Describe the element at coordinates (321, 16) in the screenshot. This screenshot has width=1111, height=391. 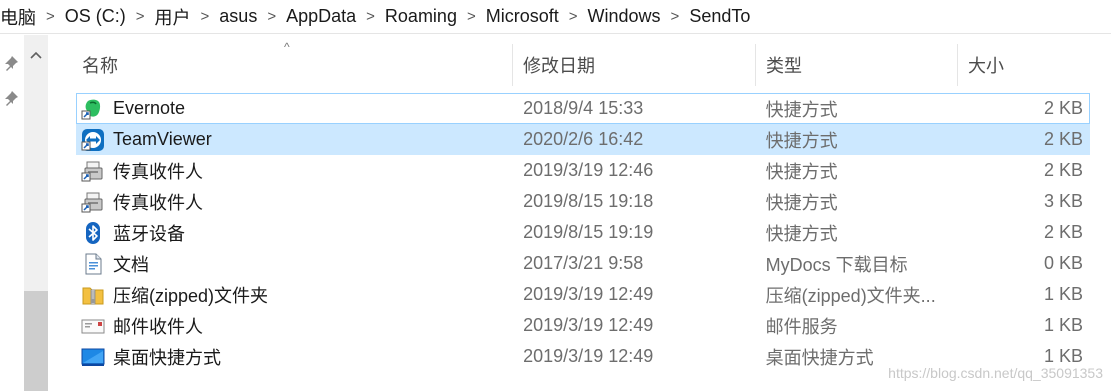
I see `breadcrumb-item-appdata: AppData` at that location.